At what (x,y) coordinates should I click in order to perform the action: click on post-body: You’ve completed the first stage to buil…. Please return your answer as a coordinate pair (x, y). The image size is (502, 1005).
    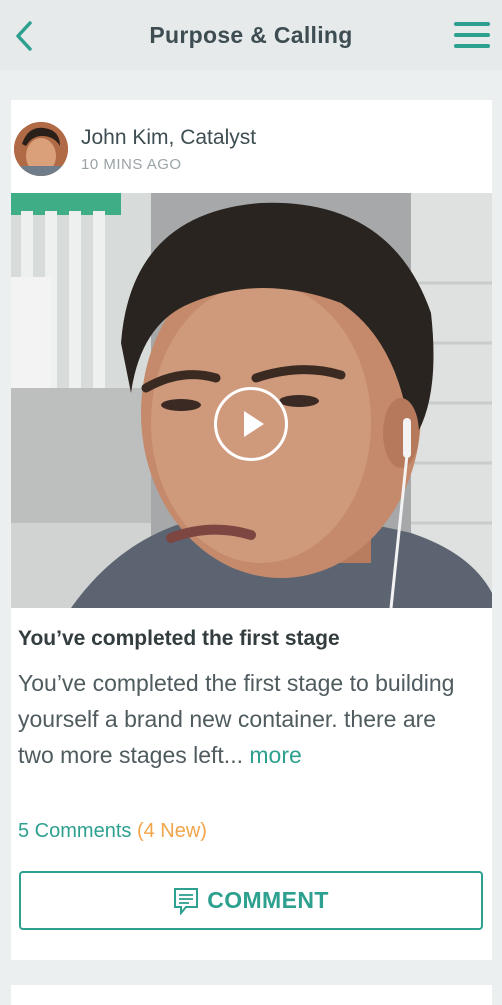
    Looking at the image, I should click on (243, 719).